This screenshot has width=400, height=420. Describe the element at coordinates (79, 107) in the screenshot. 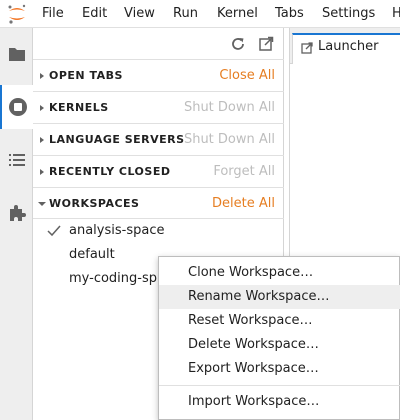

I see `section-title: KERNELS` at that location.